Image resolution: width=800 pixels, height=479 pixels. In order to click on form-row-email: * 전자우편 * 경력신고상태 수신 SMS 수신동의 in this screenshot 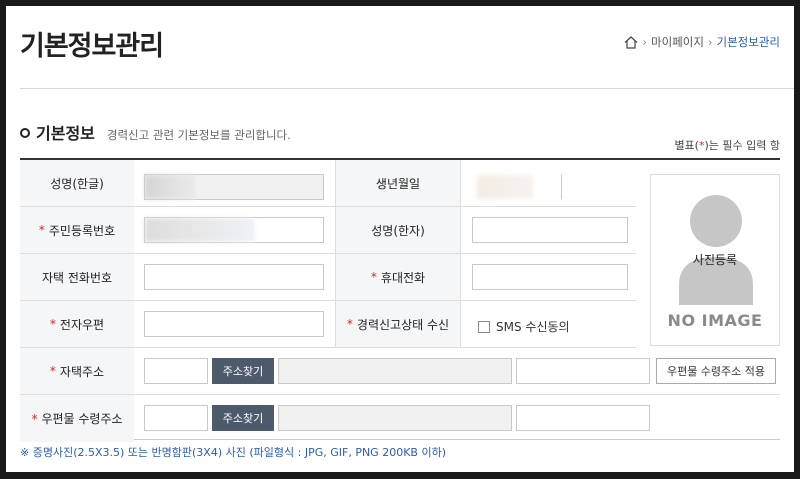, I will do `click(328, 324)`.